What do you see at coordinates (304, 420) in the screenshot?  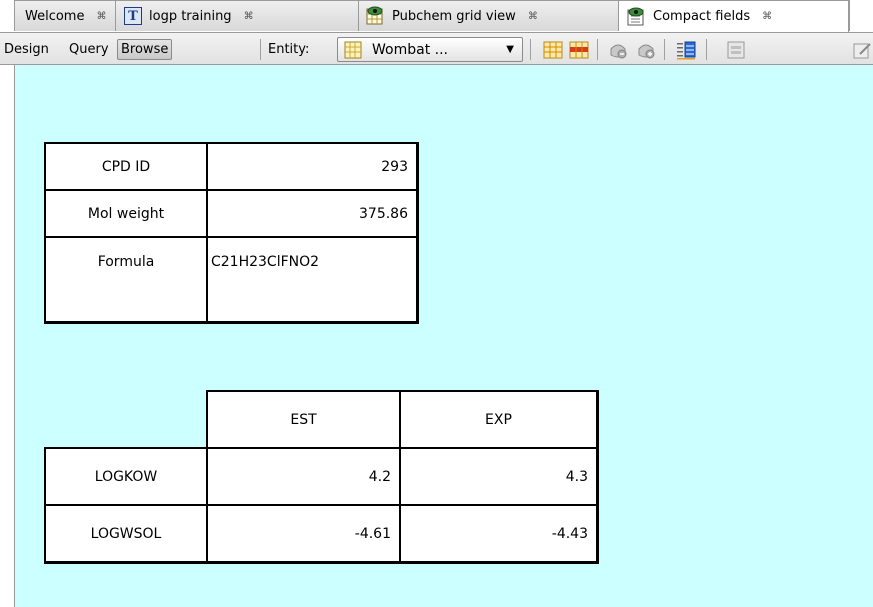 I see `column-header-est: EST` at bounding box center [304, 420].